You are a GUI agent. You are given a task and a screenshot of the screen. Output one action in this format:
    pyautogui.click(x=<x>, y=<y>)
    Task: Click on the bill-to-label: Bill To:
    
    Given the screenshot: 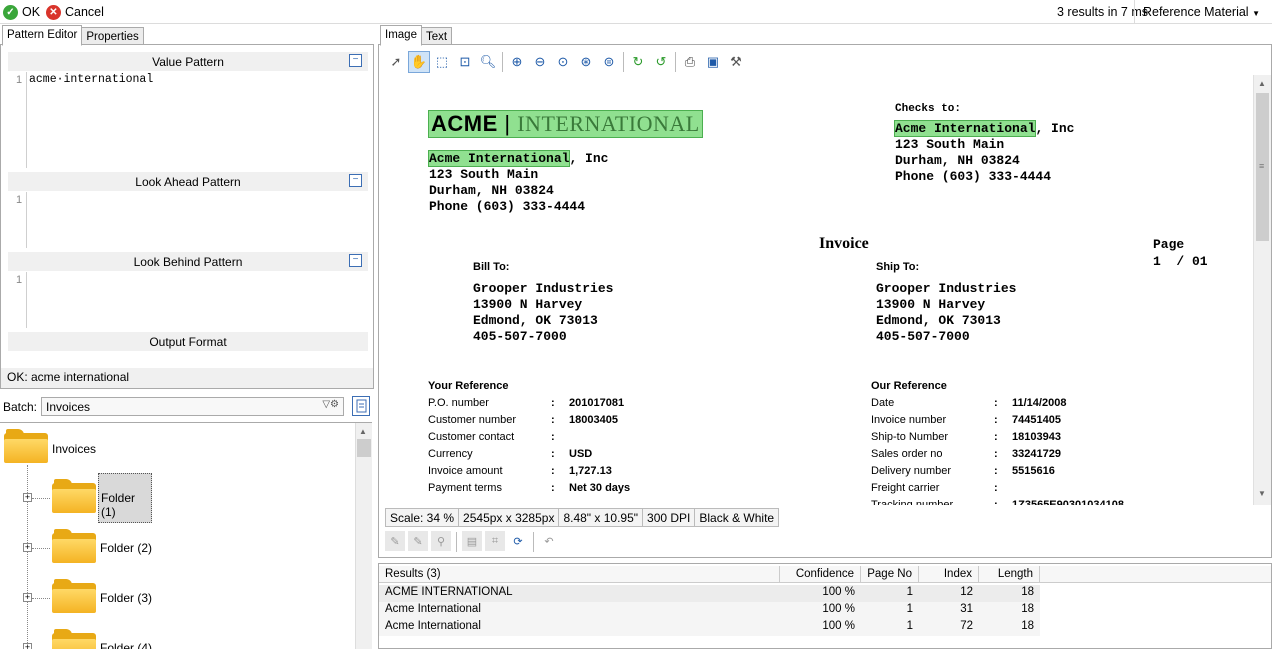 What is the action you would take?
    pyautogui.click(x=491, y=267)
    